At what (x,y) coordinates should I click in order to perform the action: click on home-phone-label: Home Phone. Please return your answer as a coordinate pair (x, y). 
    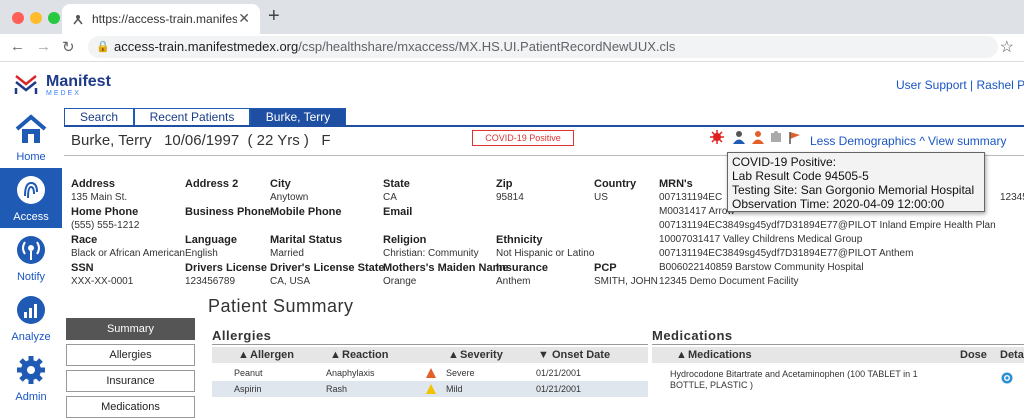
    Looking at the image, I should click on (105, 212).